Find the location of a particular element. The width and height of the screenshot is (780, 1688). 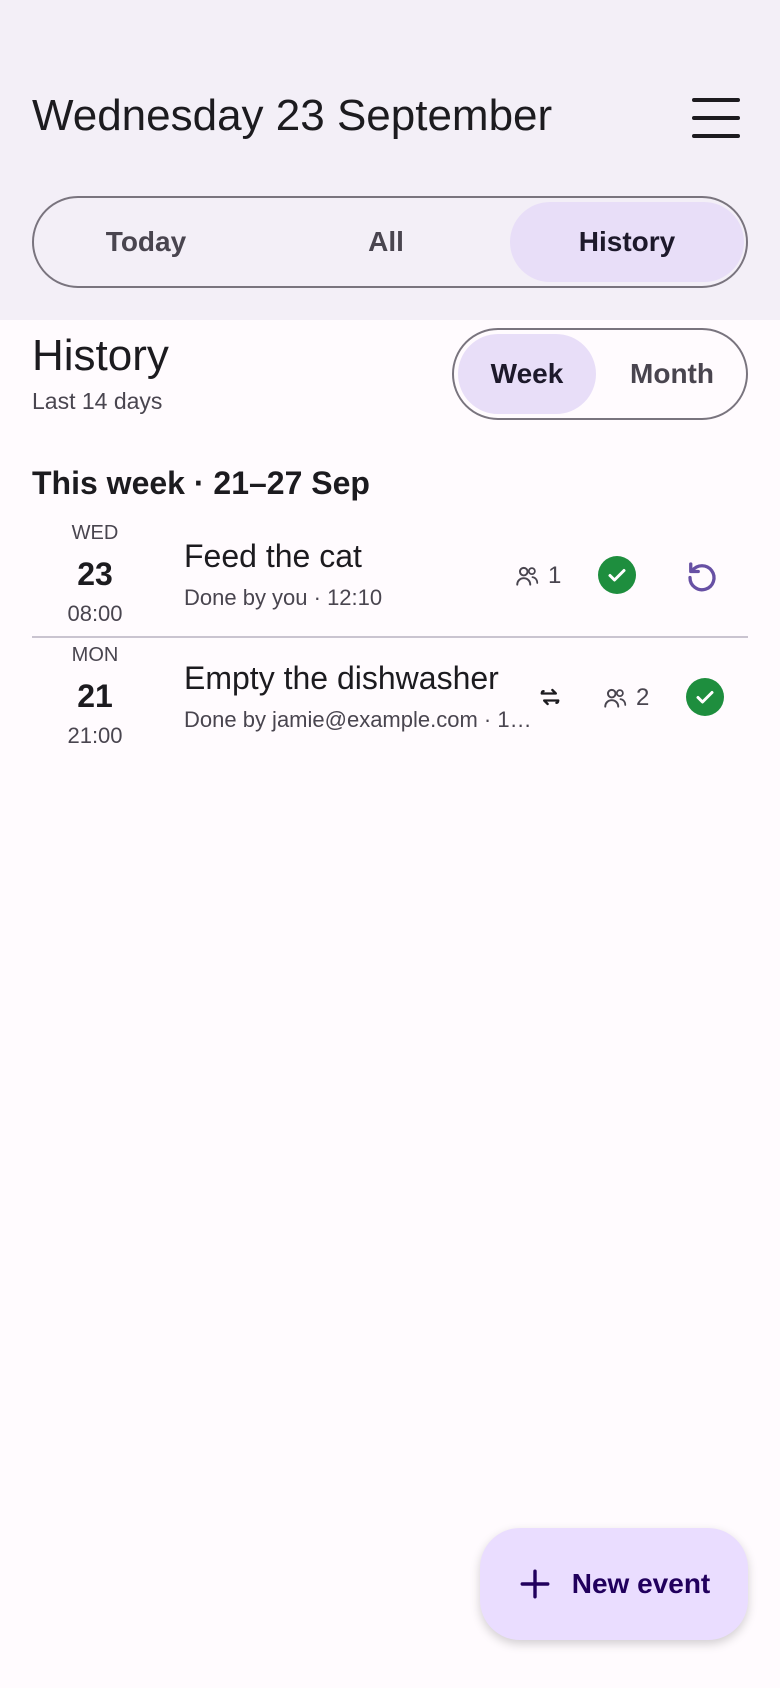

undo-button is located at coordinates (702, 576).